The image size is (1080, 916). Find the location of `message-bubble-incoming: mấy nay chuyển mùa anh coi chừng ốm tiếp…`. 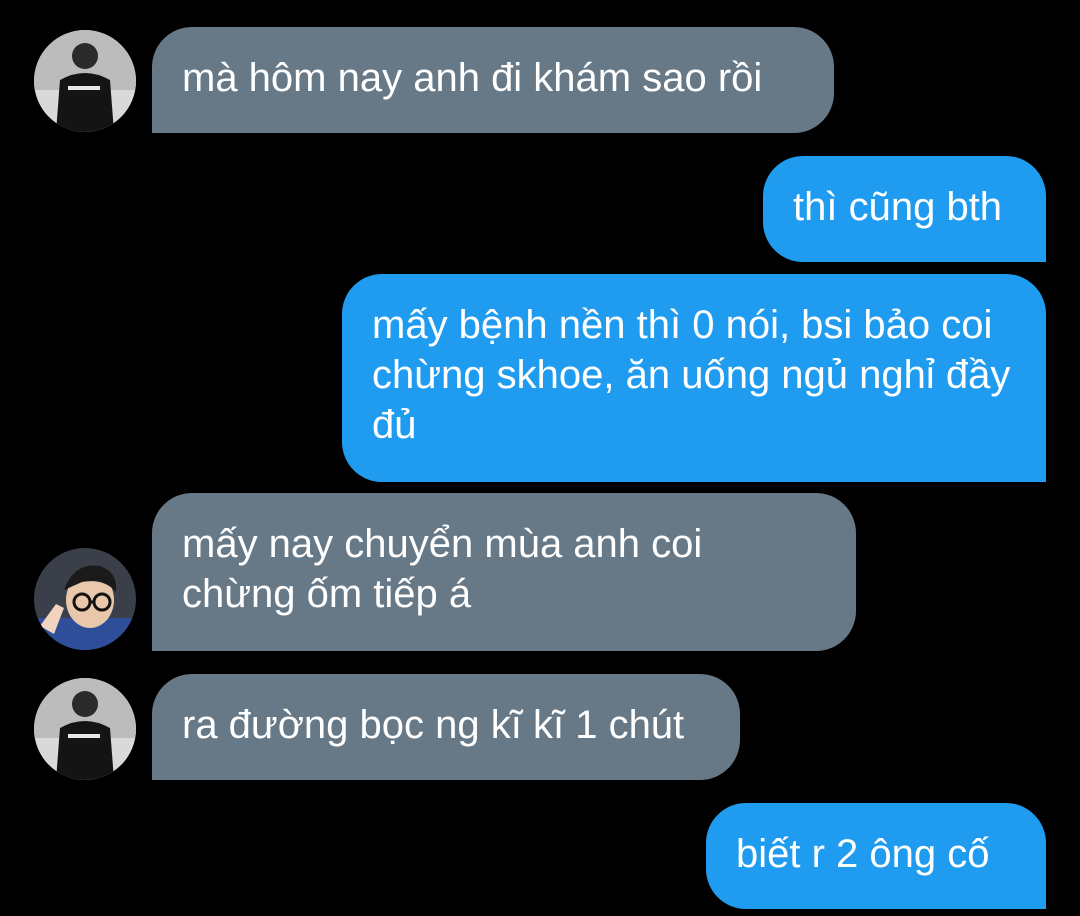

message-bubble-incoming: mấy nay chuyển mùa anh coi chừng ốm tiếp… is located at coordinates (504, 572).